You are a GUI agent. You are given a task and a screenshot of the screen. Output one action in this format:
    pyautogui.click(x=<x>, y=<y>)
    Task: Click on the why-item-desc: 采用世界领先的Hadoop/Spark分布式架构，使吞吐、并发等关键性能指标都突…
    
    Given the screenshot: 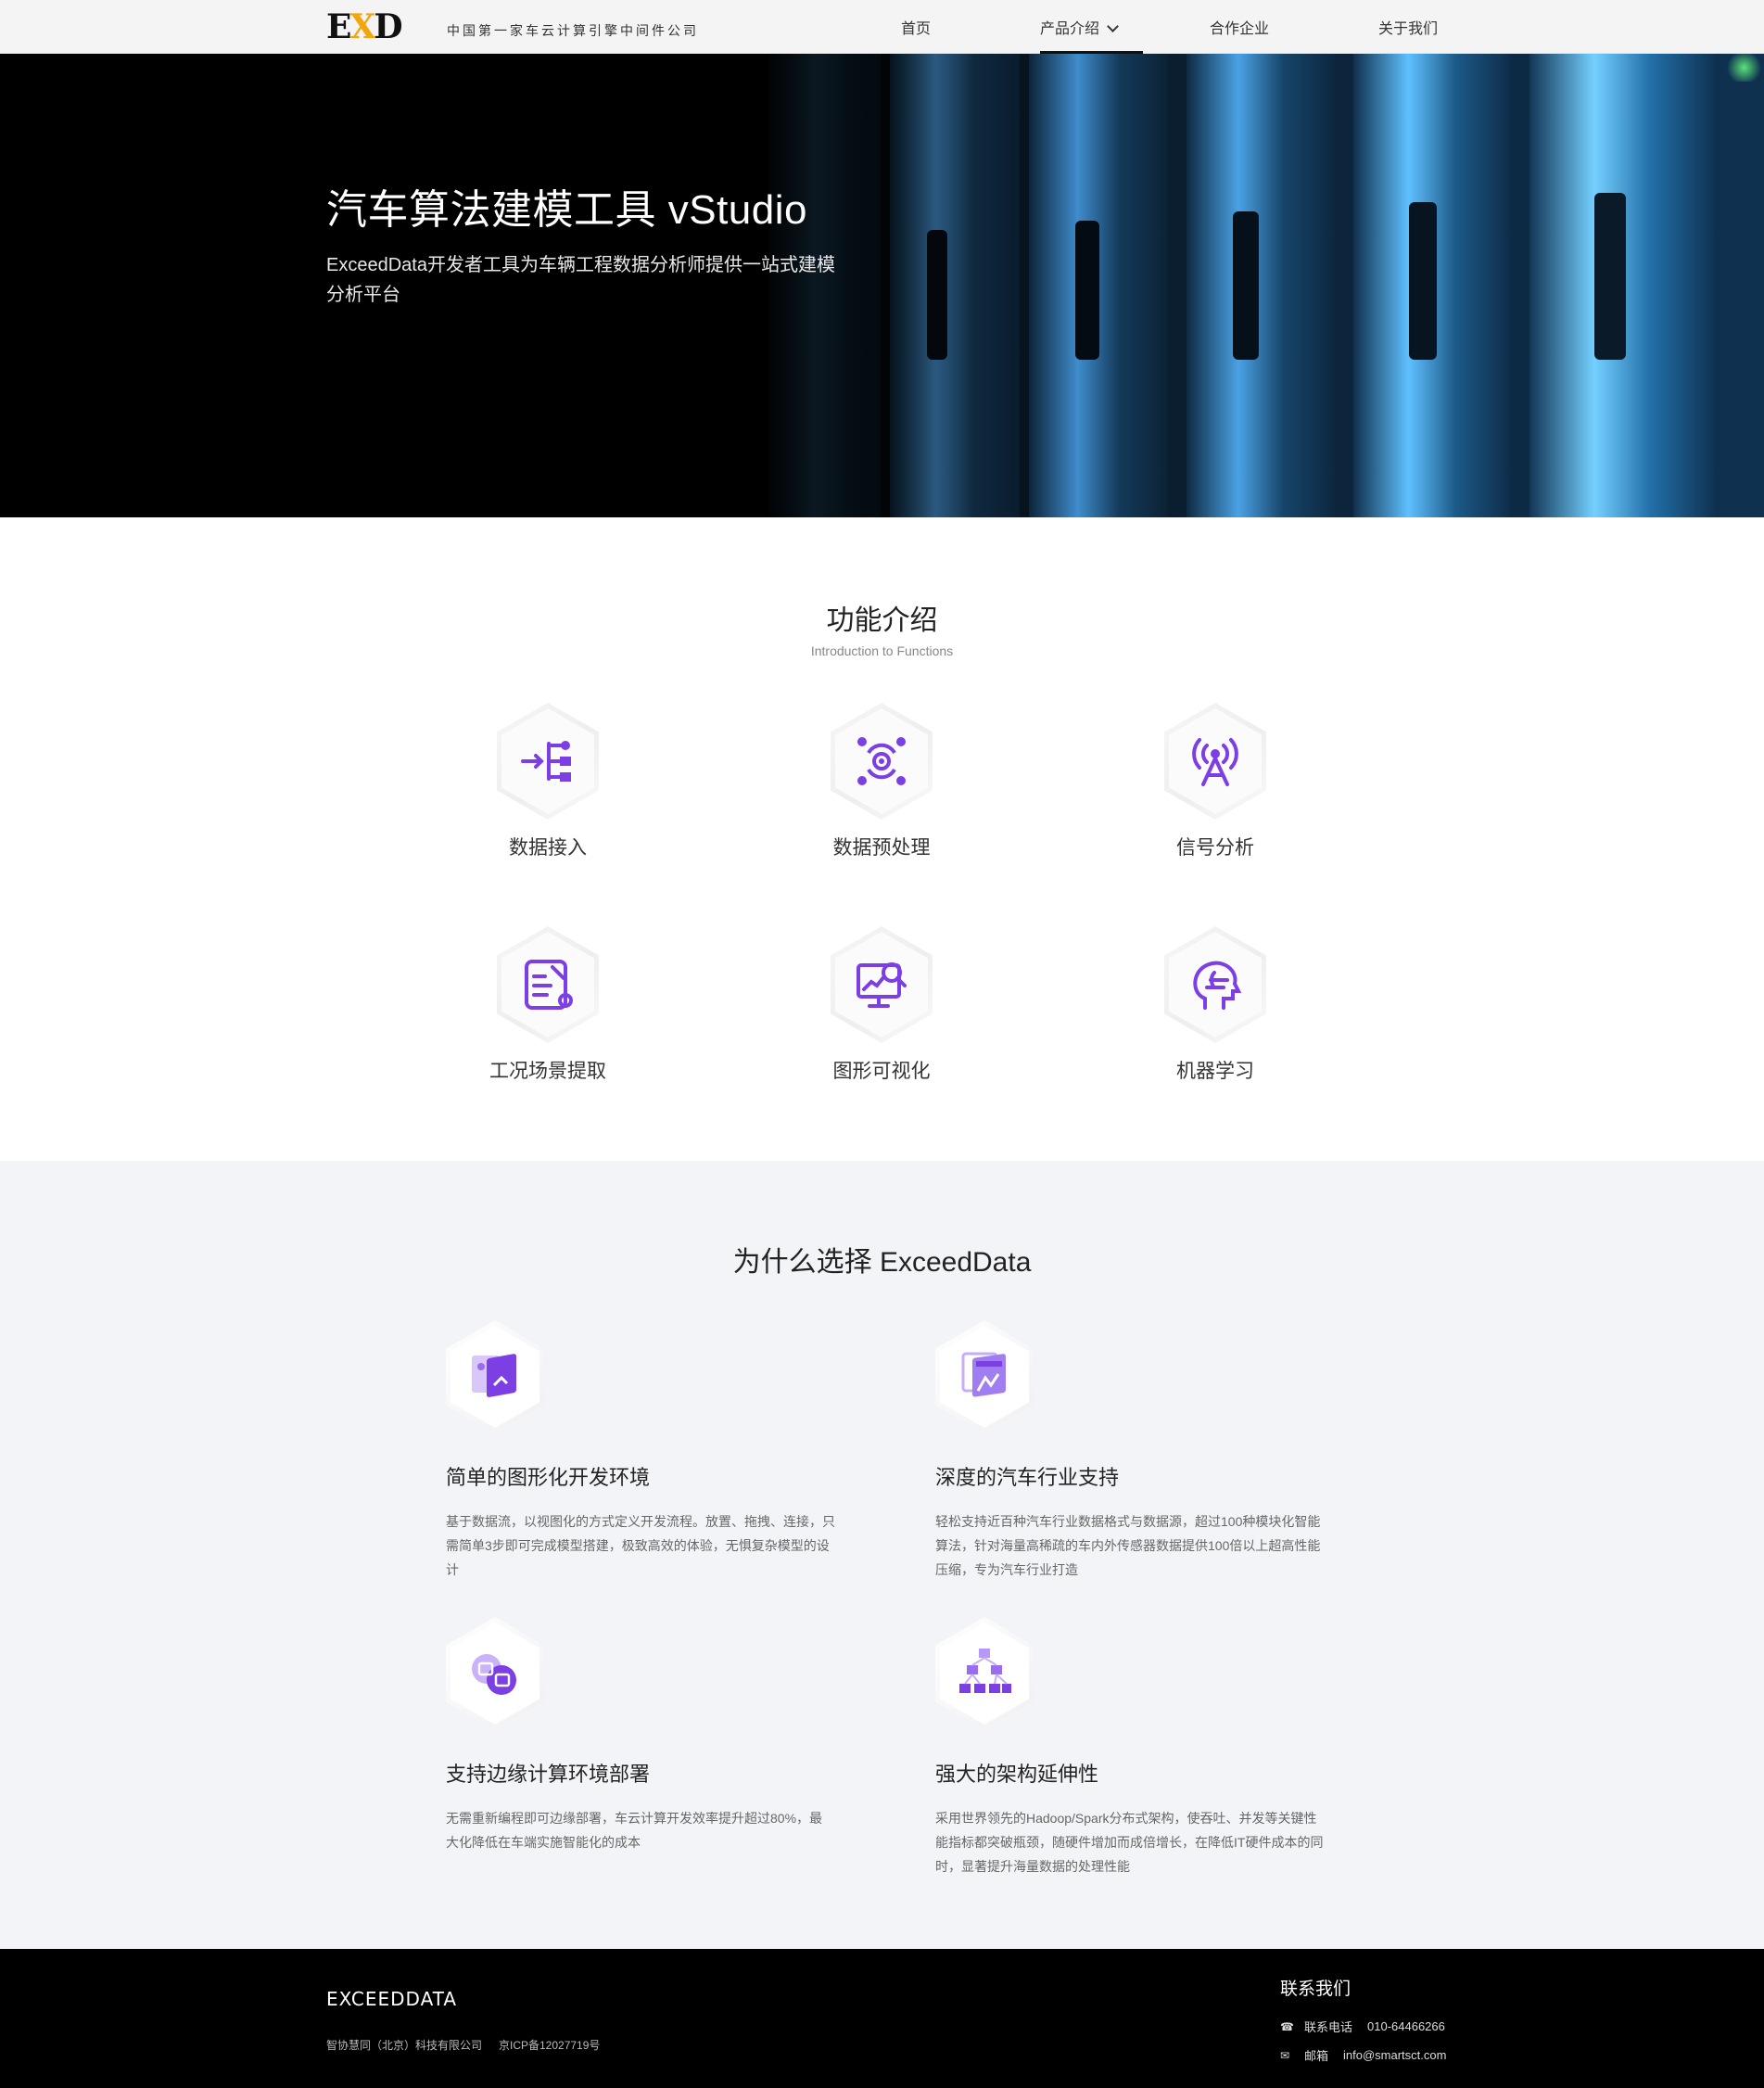 What is the action you would take?
    pyautogui.click(x=1129, y=1842)
    